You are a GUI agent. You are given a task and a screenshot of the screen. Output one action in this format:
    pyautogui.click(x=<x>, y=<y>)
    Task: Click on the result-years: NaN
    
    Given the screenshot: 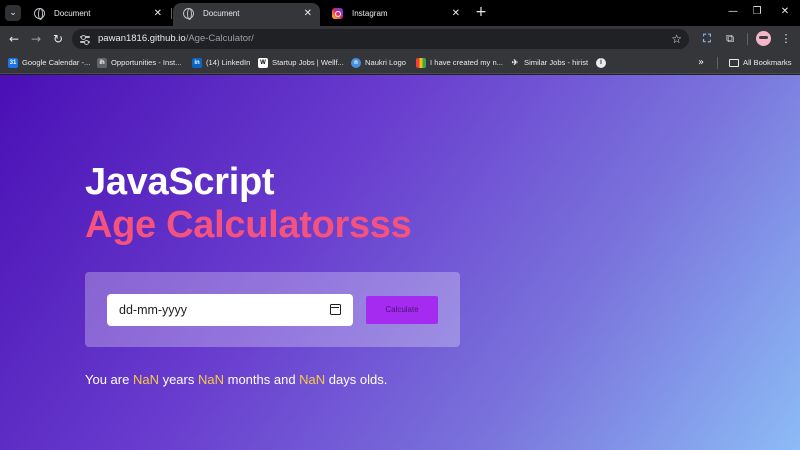 What is the action you would take?
    pyautogui.click(x=145, y=379)
    